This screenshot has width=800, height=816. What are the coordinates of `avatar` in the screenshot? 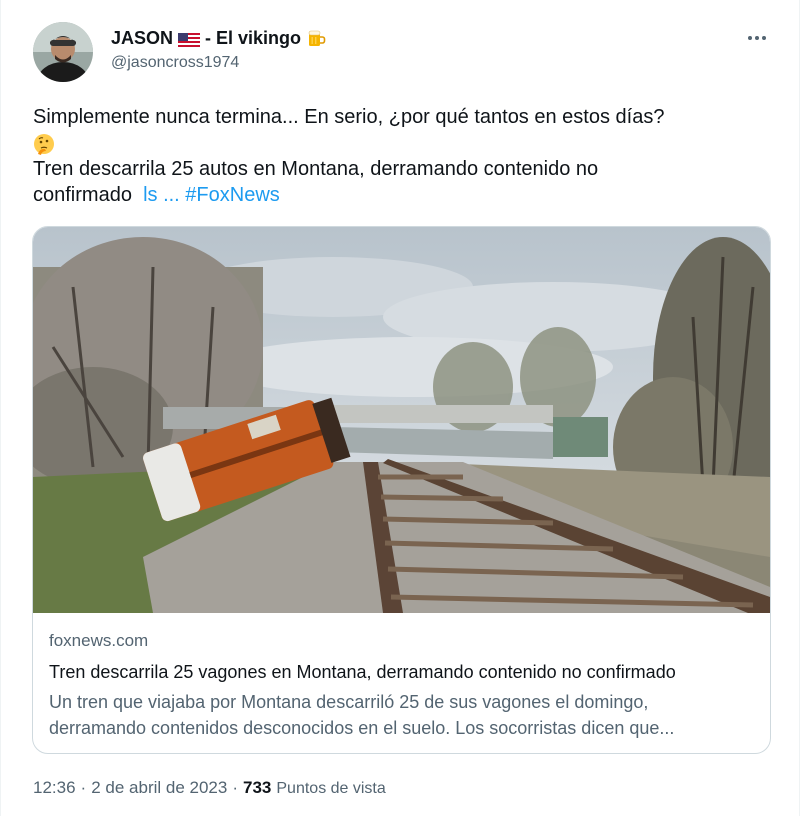 It's located at (63, 52).